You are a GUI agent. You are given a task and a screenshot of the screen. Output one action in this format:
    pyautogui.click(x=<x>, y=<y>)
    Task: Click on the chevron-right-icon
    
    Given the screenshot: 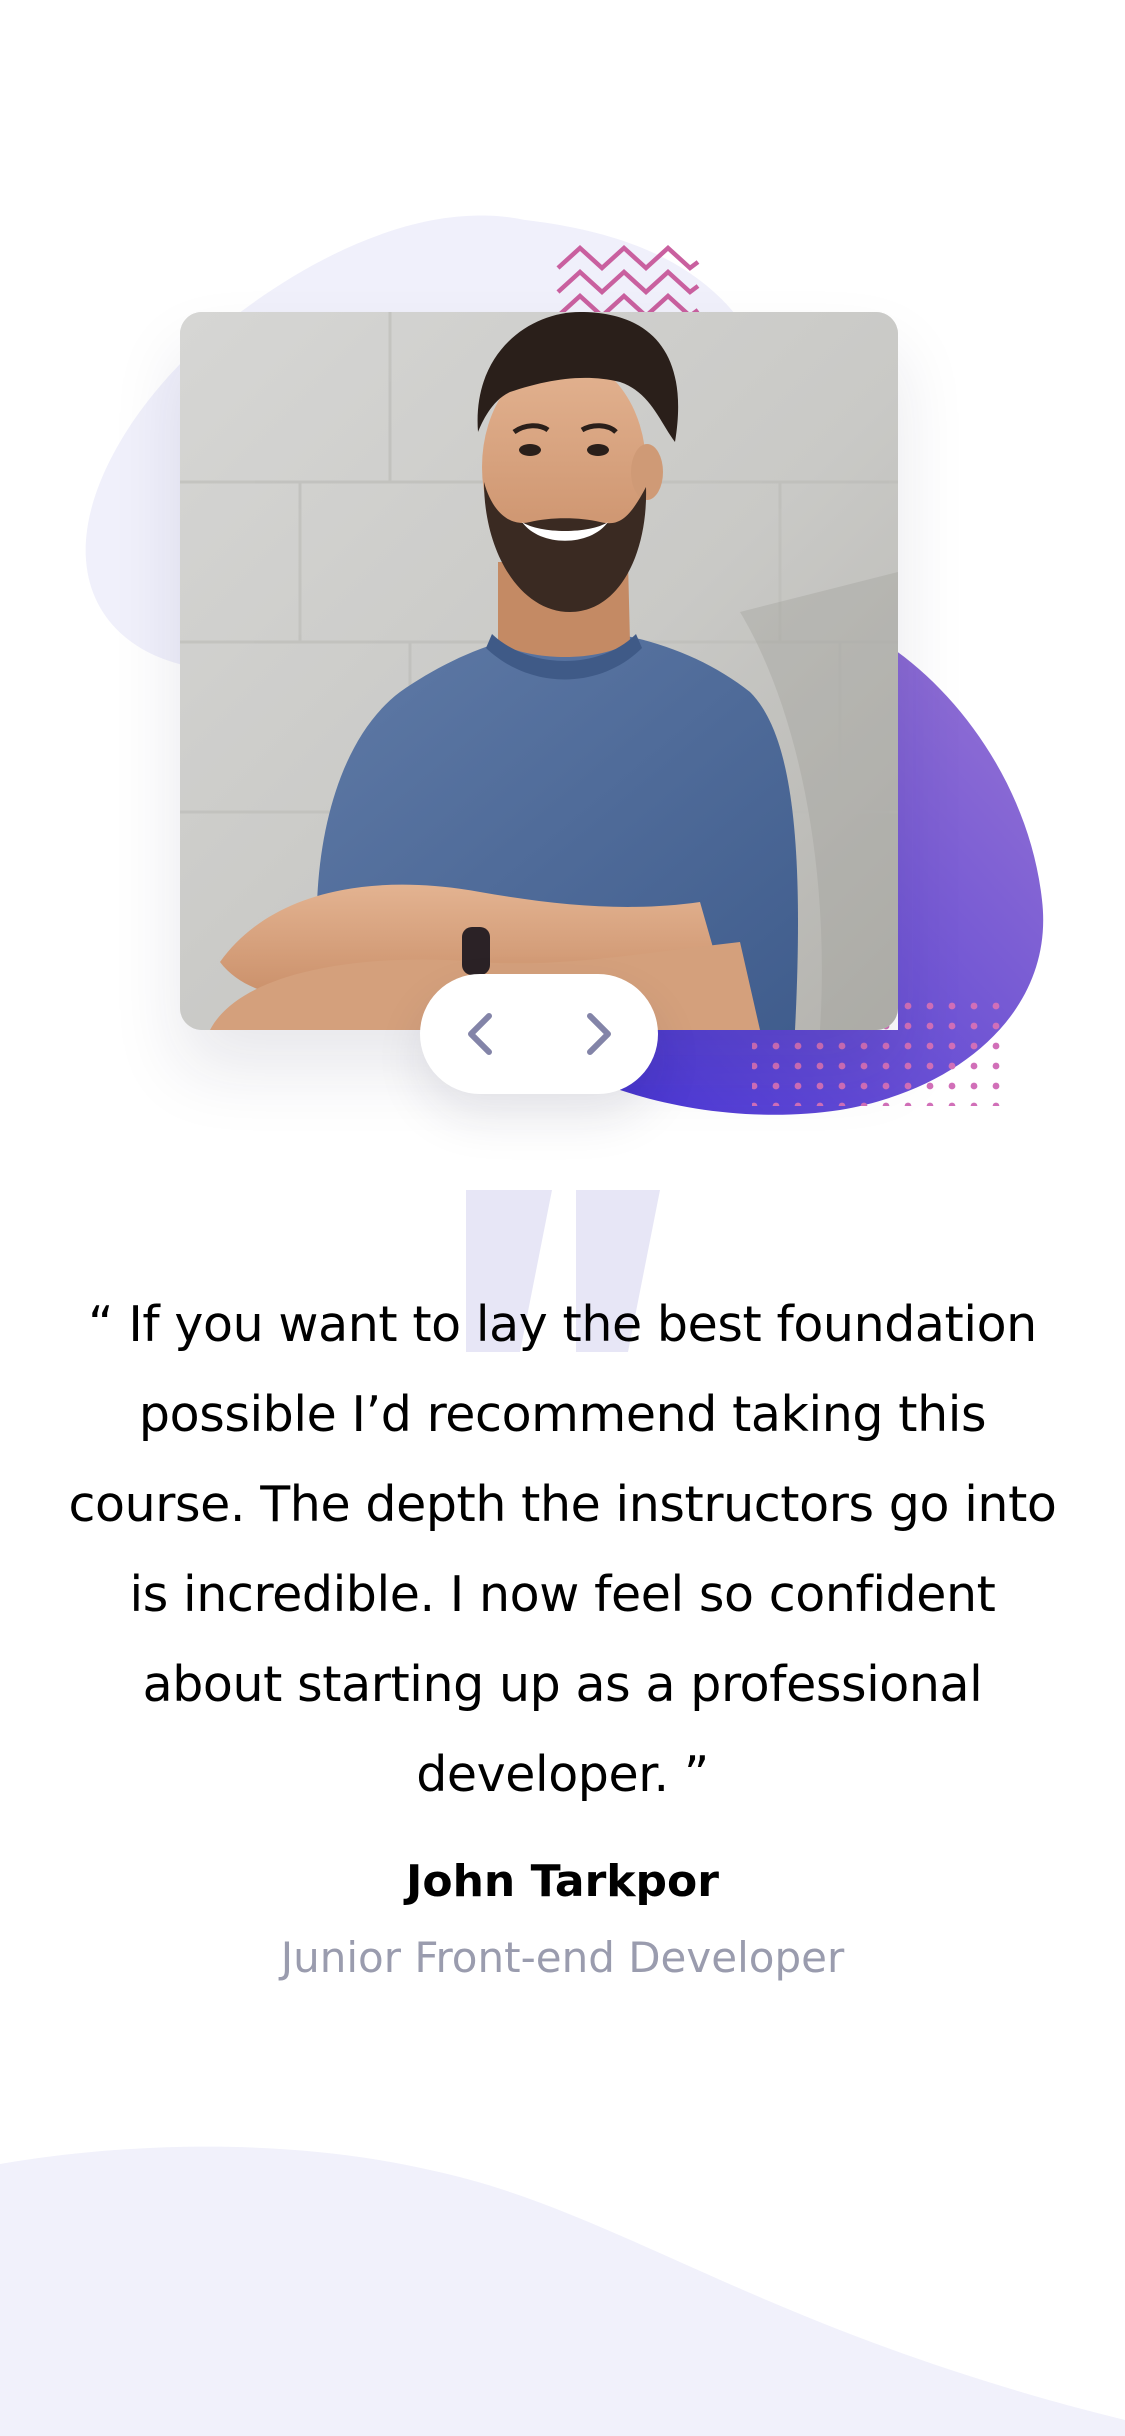 What is the action you would take?
    pyautogui.click(x=598, y=1034)
    